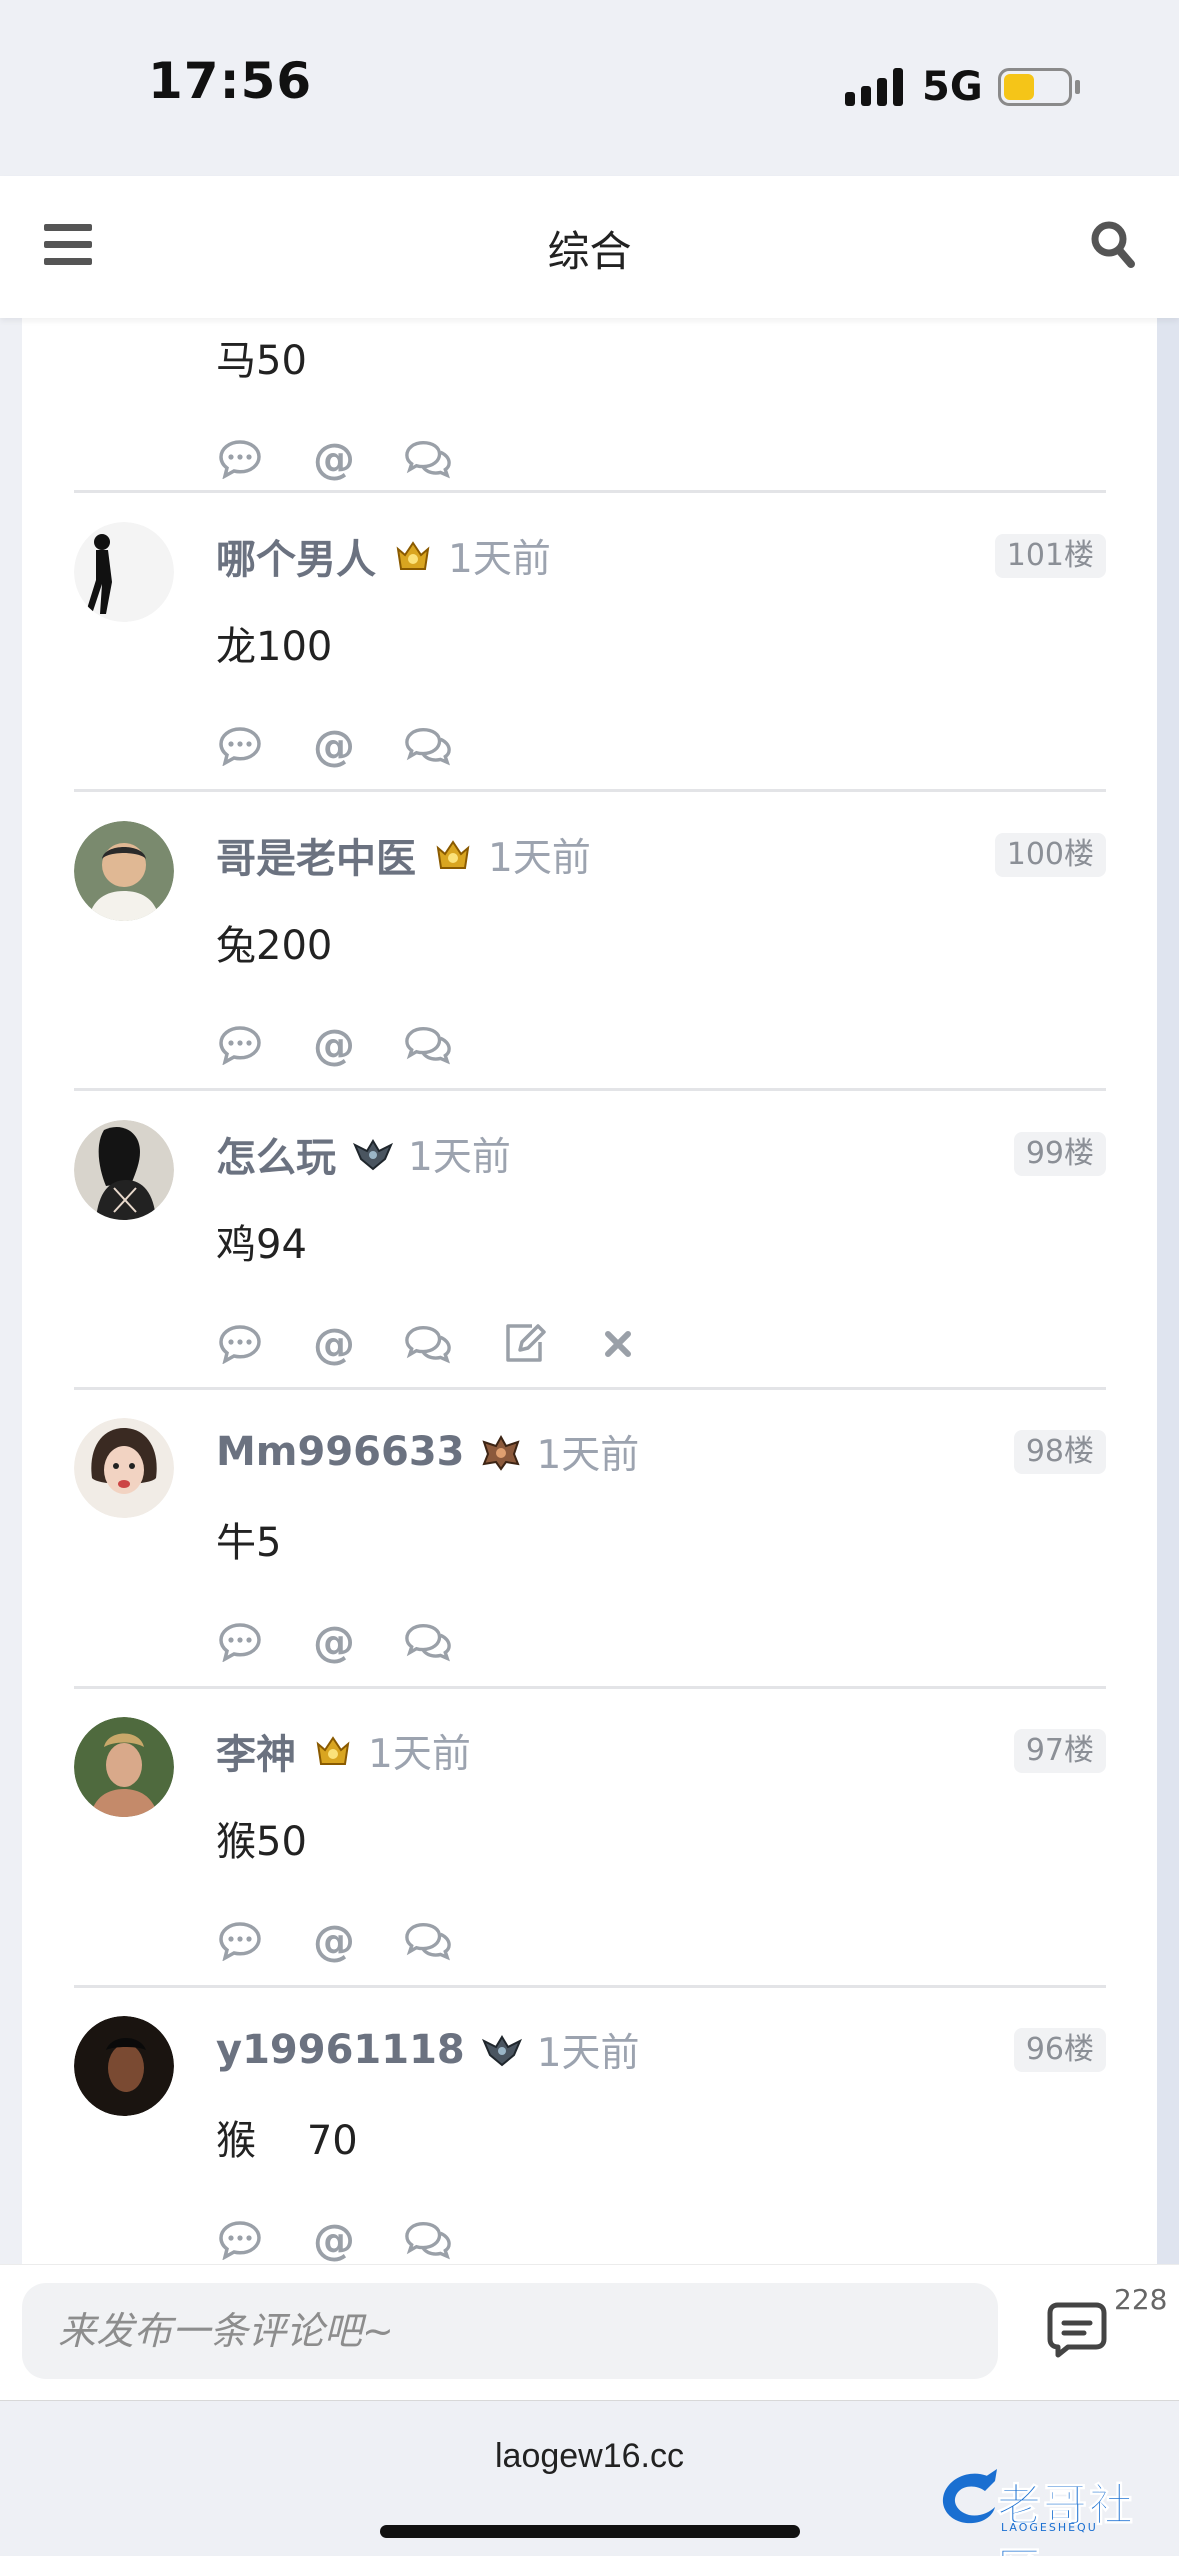 Image resolution: width=1179 pixels, height=2556 pixels. I want to click on watermark-text: 老哥社区, so click(1066, 2518).